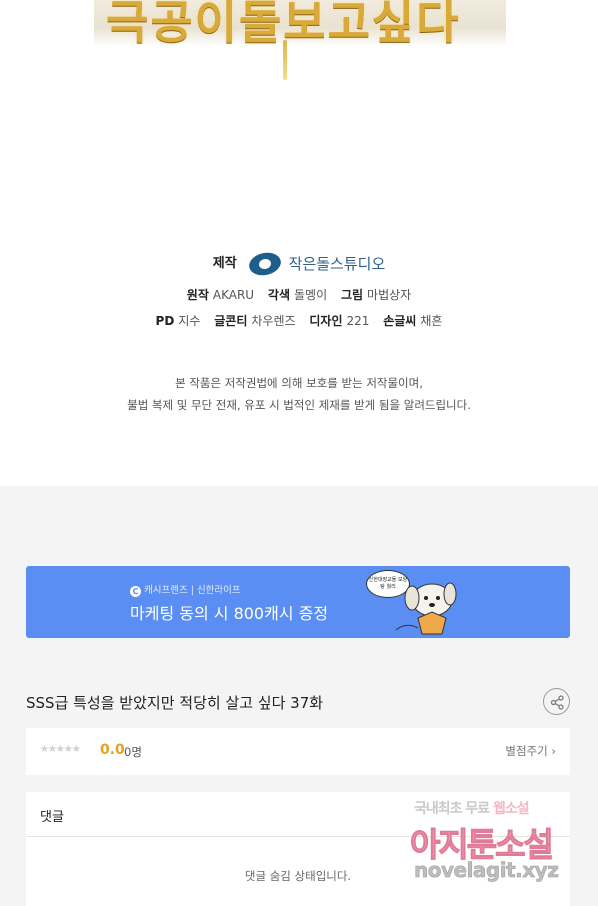 The width and height of the screenshot is (598, 906). Describe the element at coordinates (189, 321) in the screenshot. I see `pd-name: 지수` at that location.